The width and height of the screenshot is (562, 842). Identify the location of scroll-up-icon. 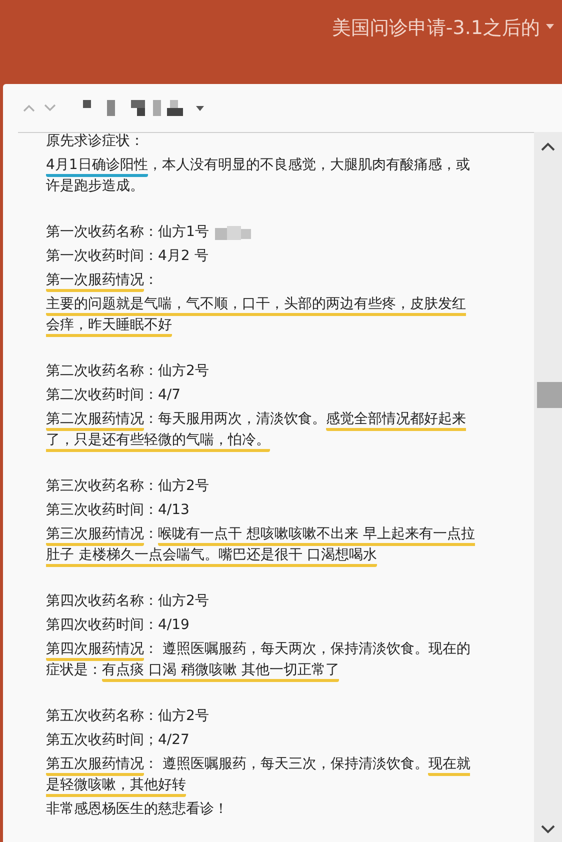
(548, 146).